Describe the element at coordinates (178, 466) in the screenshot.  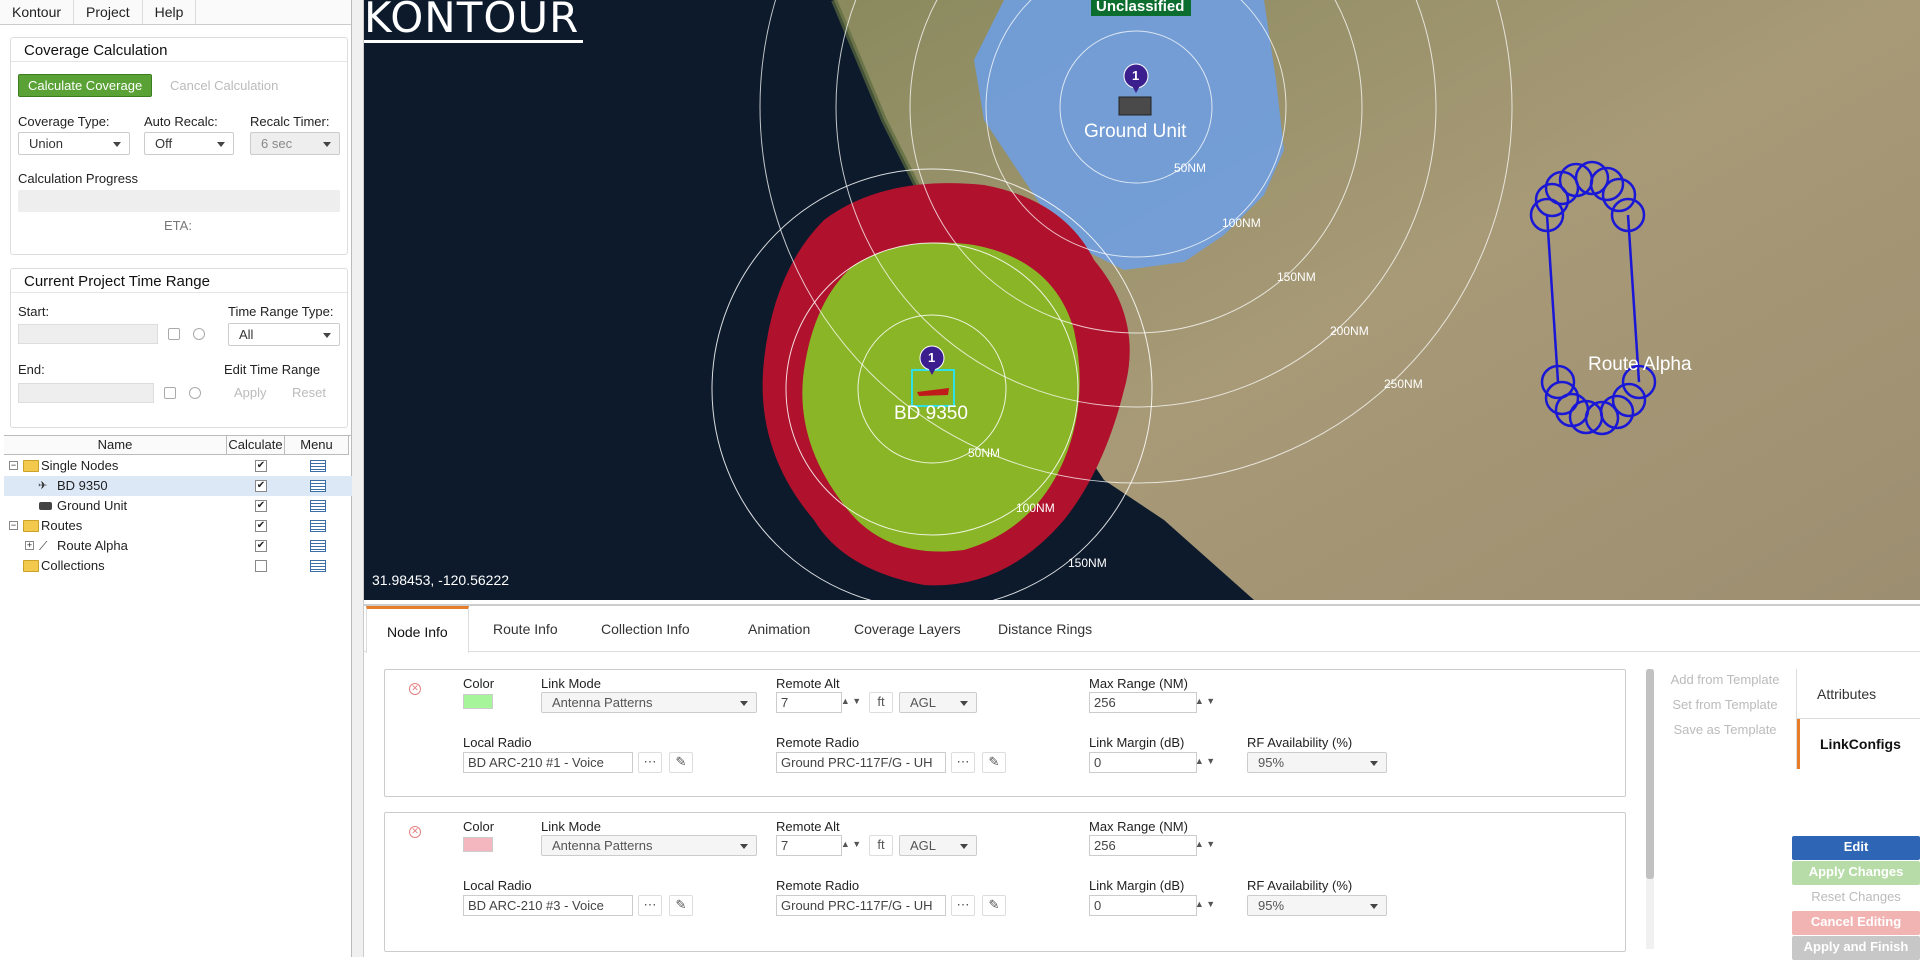
I see `tree-row-single-nodes: − Single Nodes ✔` at that location.